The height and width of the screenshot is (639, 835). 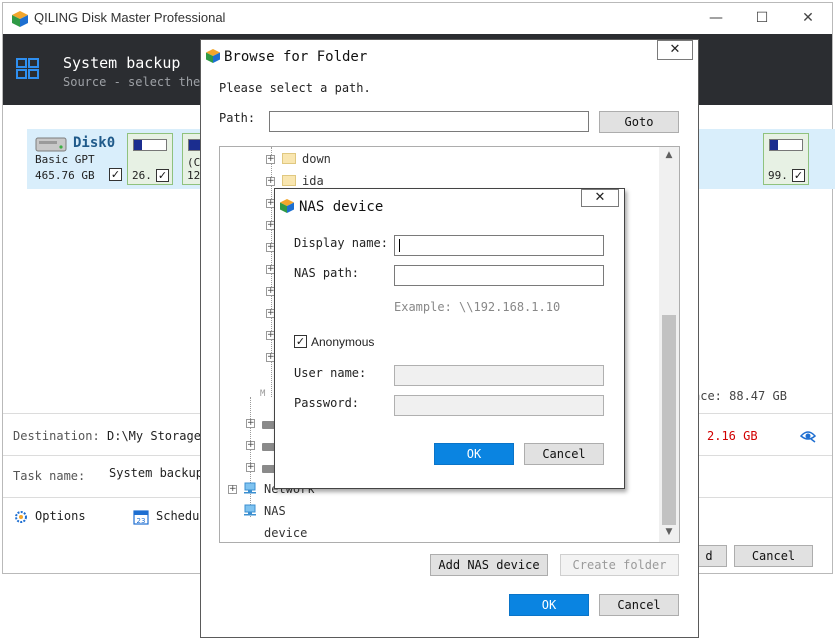 I want to click on nas-cancel-button: Cancel, so click(x=564, y=454).